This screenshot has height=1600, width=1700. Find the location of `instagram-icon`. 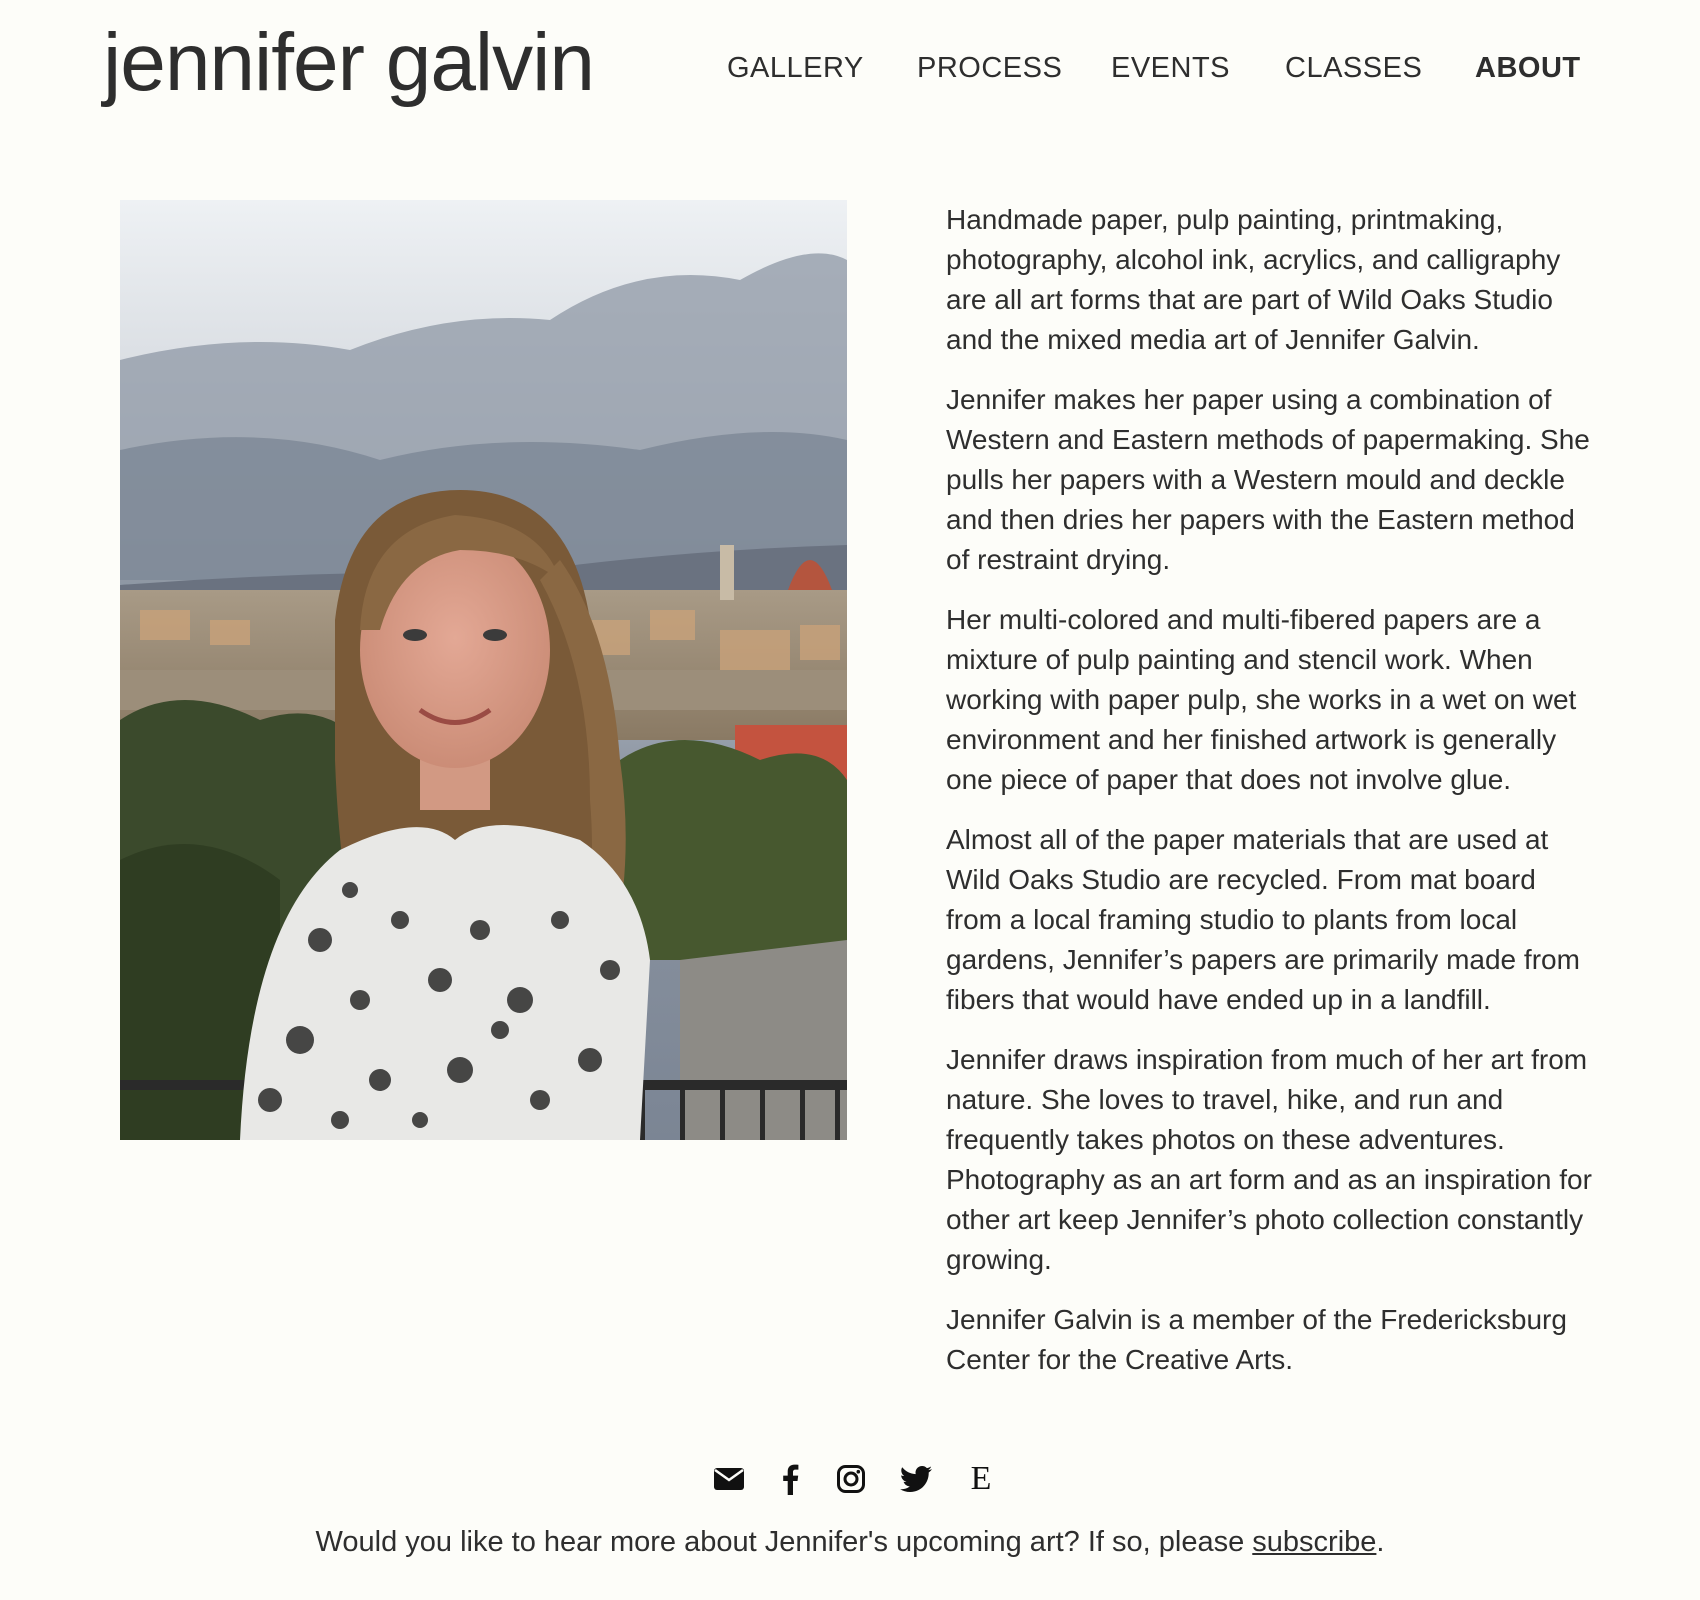

instagram-icon is located at coordinates (851, 1479).